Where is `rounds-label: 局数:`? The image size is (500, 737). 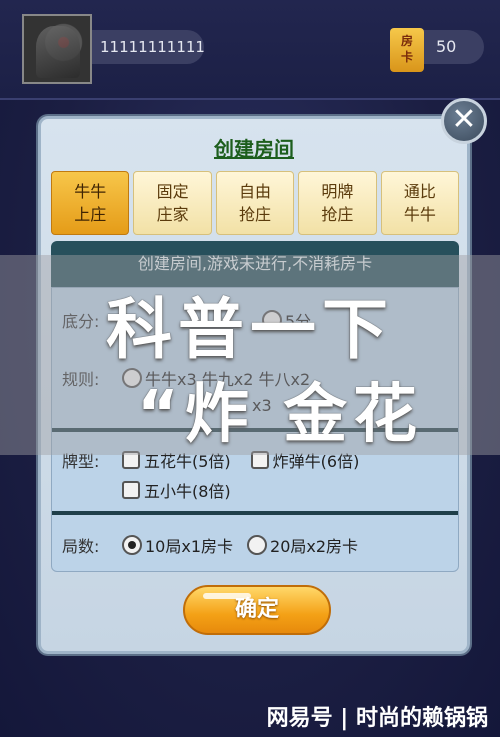
rounds-label: 局数: is located at coordinates (81, 546).